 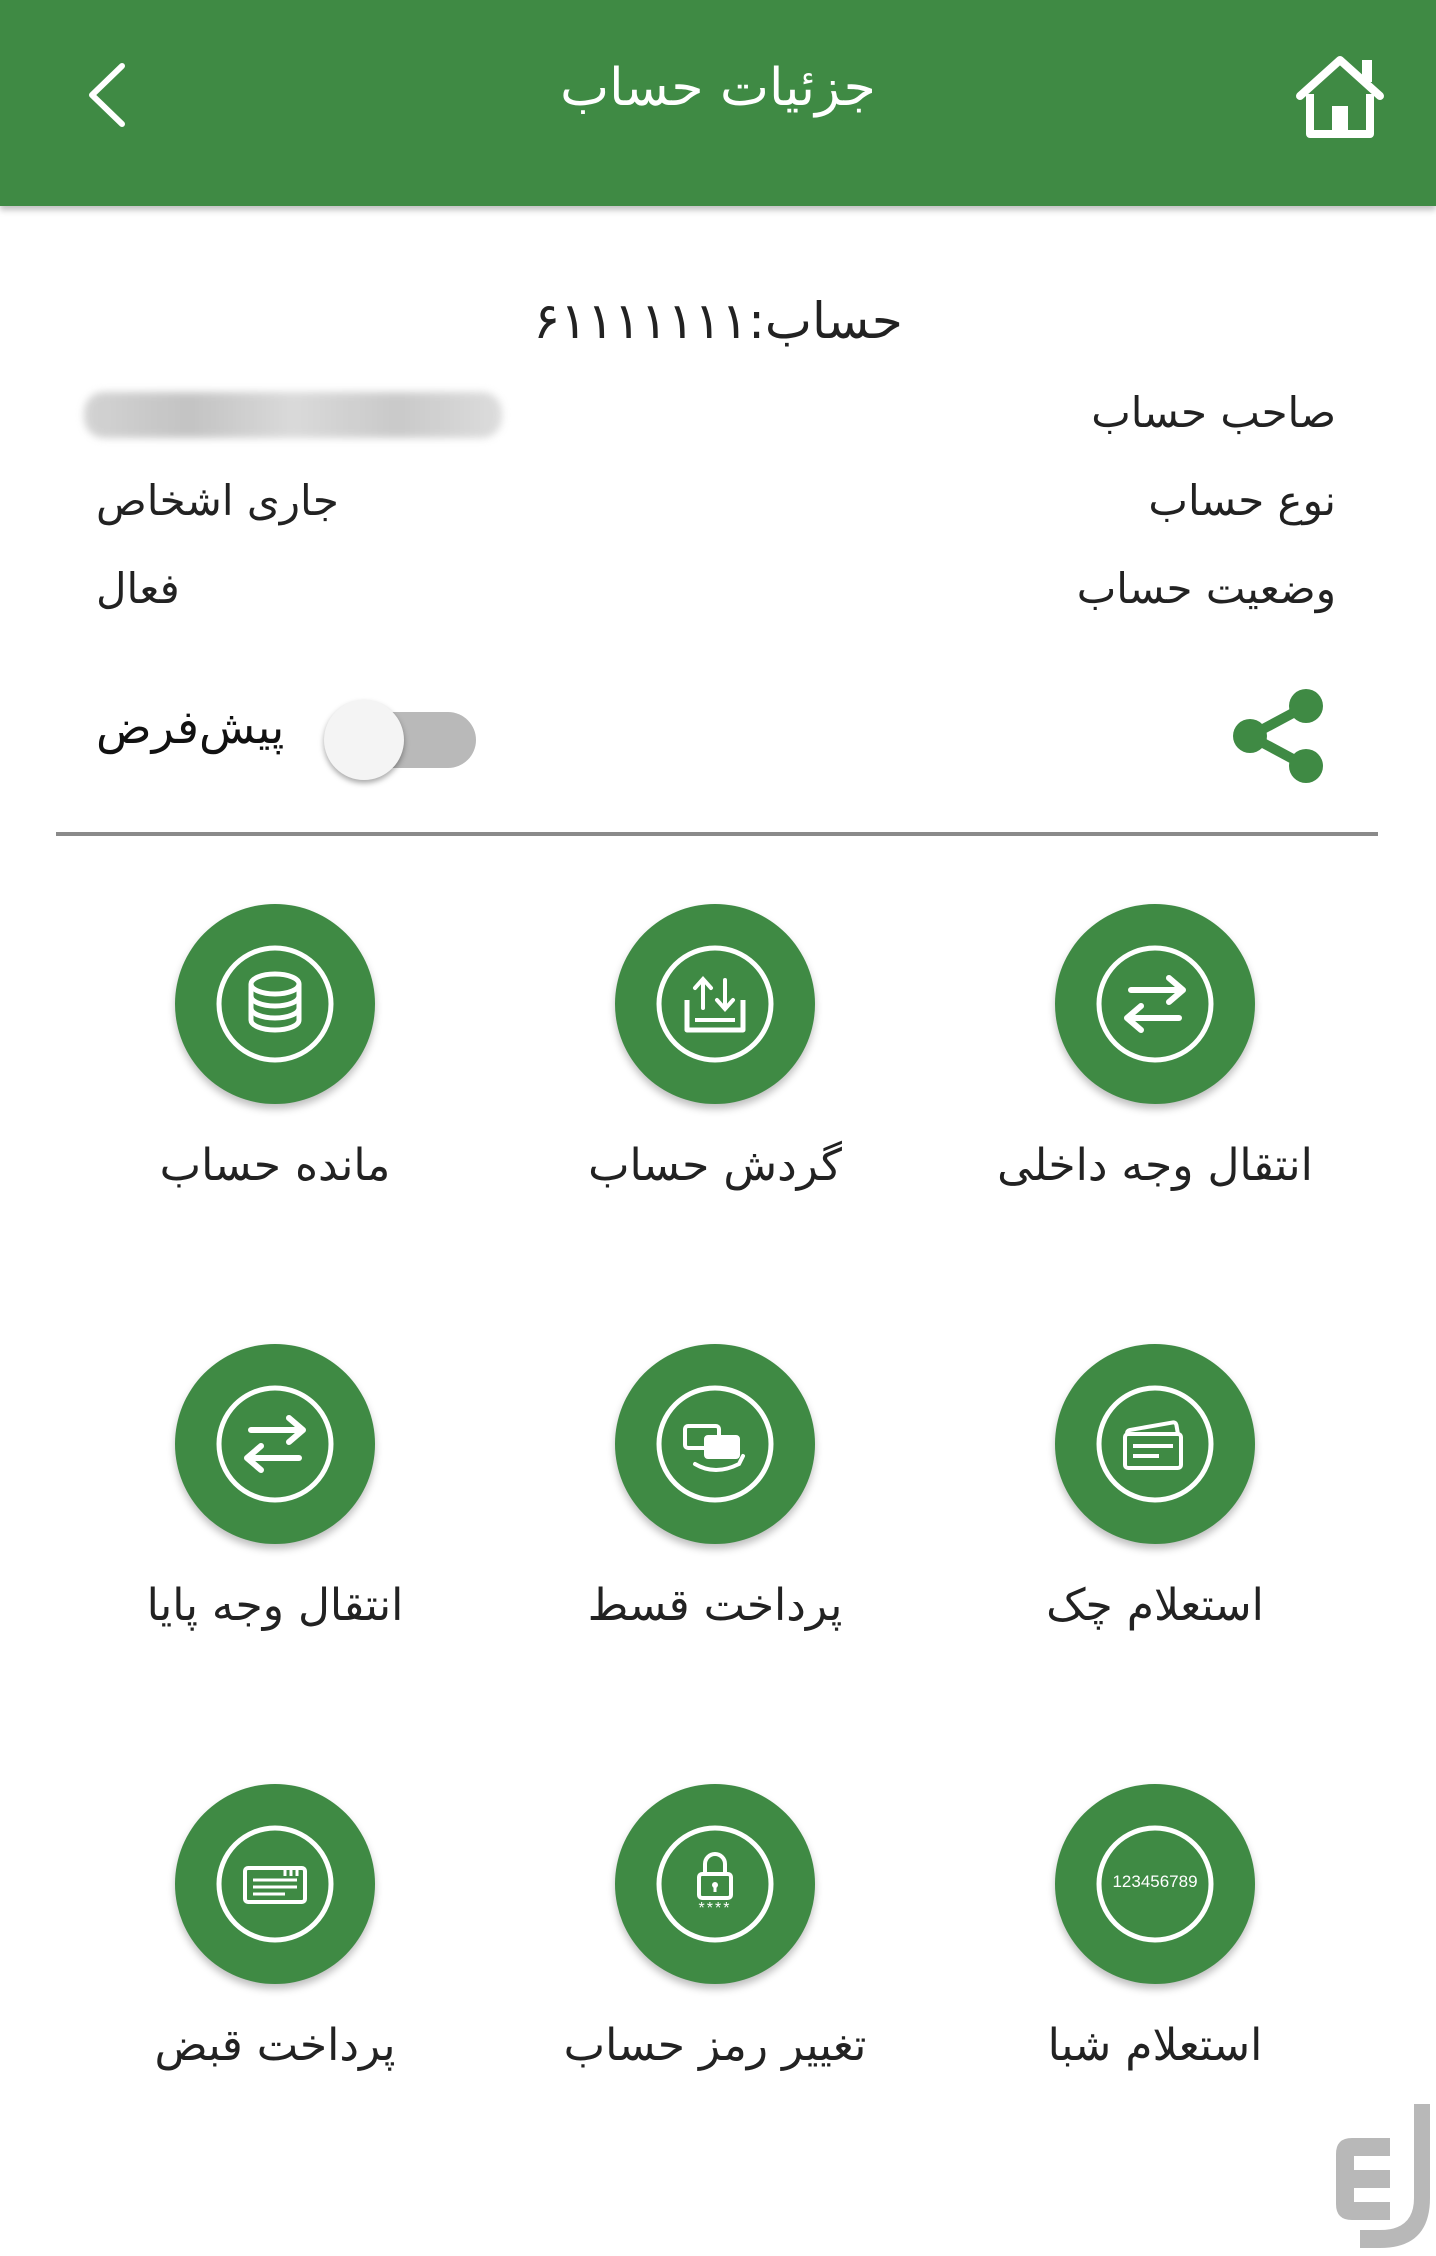 I want to click on default-toggle, so click(x=400, y=735).